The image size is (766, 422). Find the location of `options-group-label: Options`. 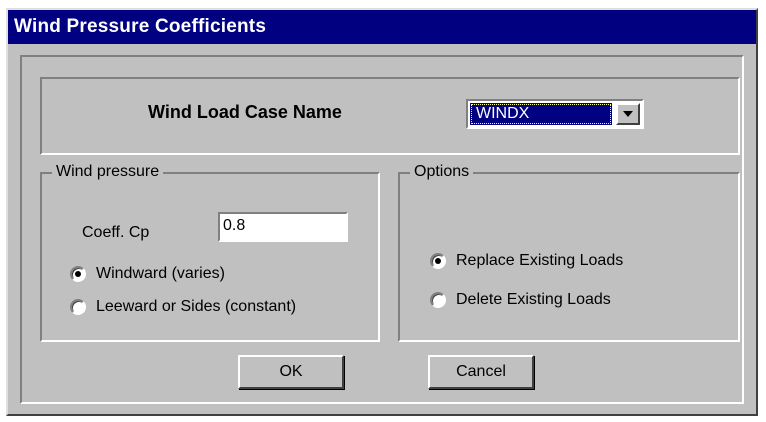

options-group-label: Options is located at coordinates (442, 172).